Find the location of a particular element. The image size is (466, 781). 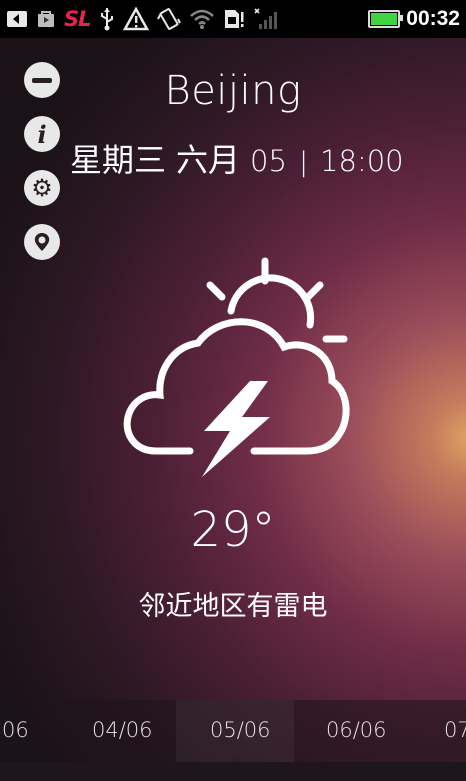

thunderstorm-partly-sunny-icon is located at coordinates (236, 367).